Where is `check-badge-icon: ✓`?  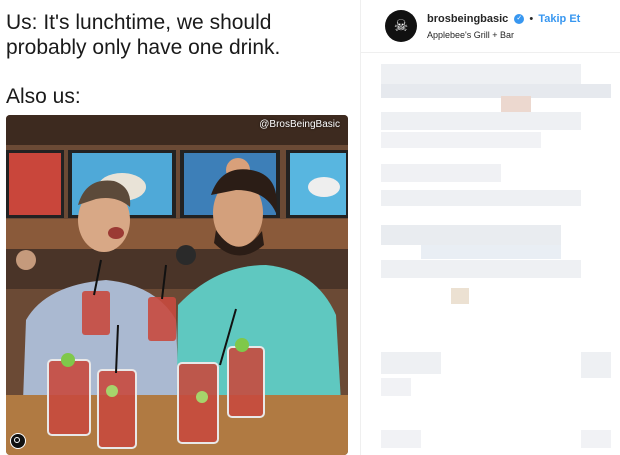
check-badge-icon: ✓ is located at coordinates (519, 19).